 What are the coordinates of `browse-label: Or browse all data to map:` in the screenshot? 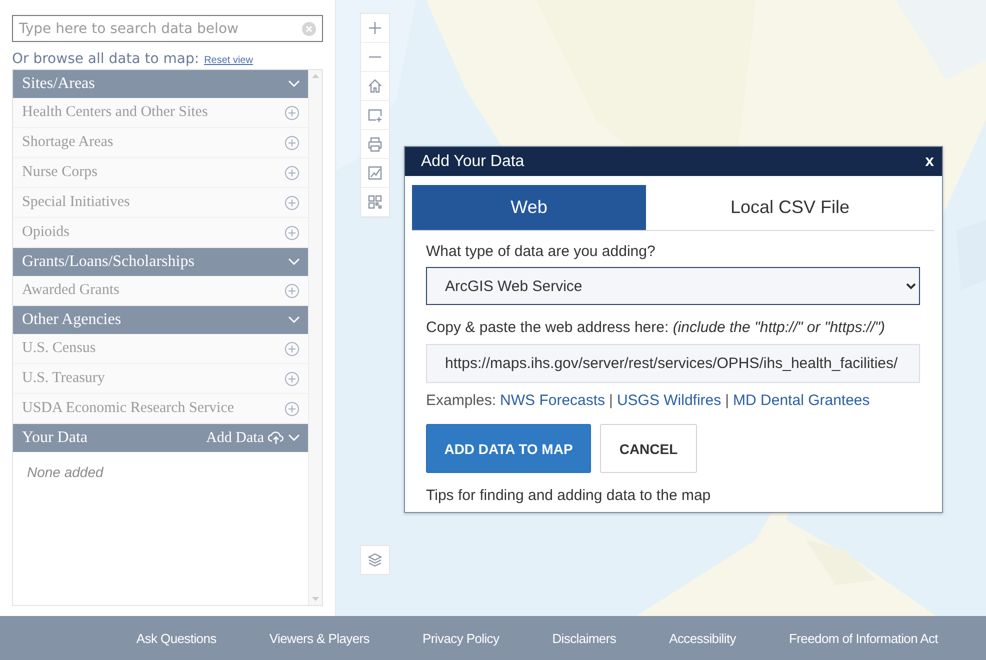 It's located at (106, 59).